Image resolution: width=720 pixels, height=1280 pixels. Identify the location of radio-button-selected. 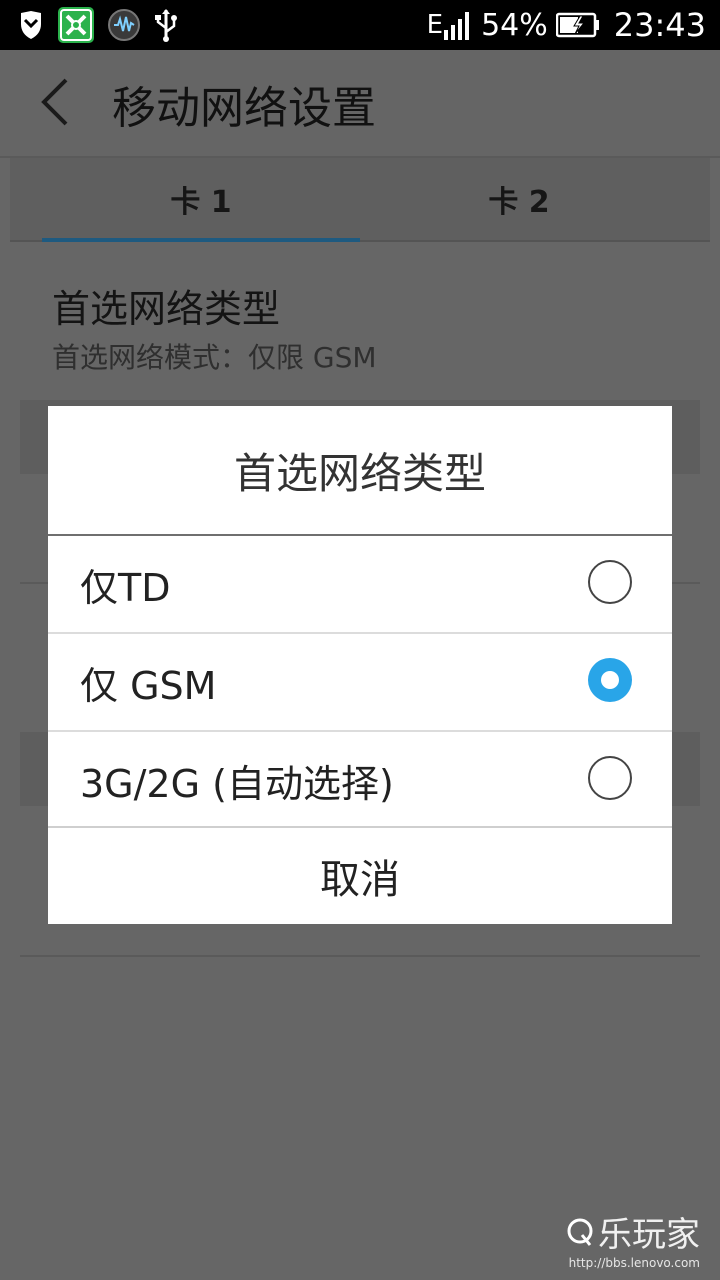
(610, 680).